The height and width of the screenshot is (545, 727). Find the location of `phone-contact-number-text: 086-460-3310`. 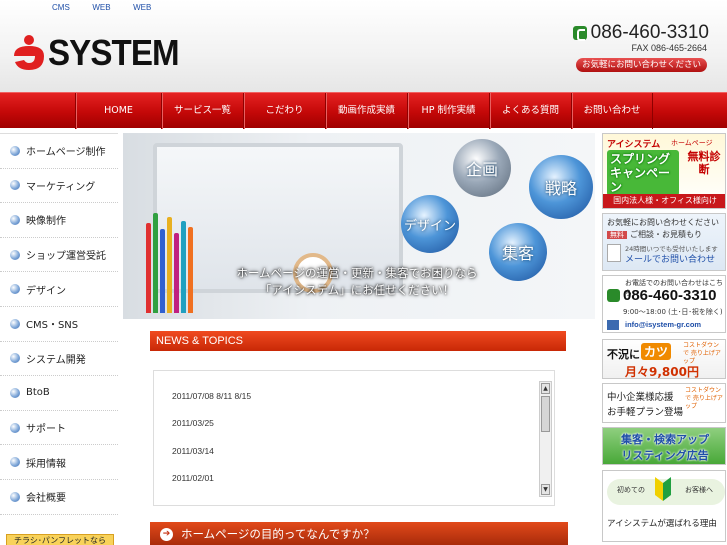

phone-contact-number-text: 086-460-3310 is located at coordinates (670, 295).